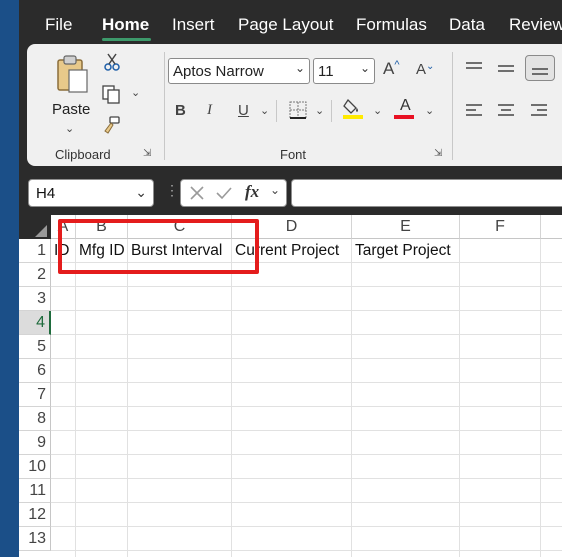  What do you see at coordinates (474, 69) in the screenshot?
I see `align-top-icon` at bounding box center [474, 69].